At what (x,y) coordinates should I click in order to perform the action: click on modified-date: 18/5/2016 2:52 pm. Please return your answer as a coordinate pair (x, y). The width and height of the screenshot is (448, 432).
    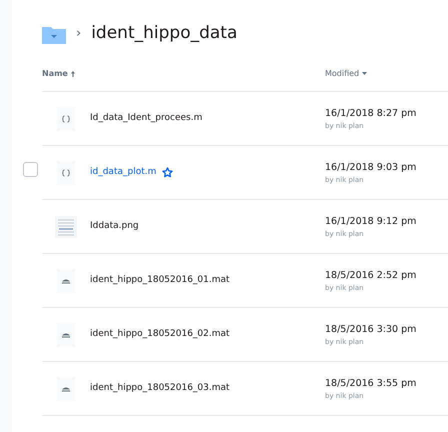
    Looking at the image, I should click on (370, 275).